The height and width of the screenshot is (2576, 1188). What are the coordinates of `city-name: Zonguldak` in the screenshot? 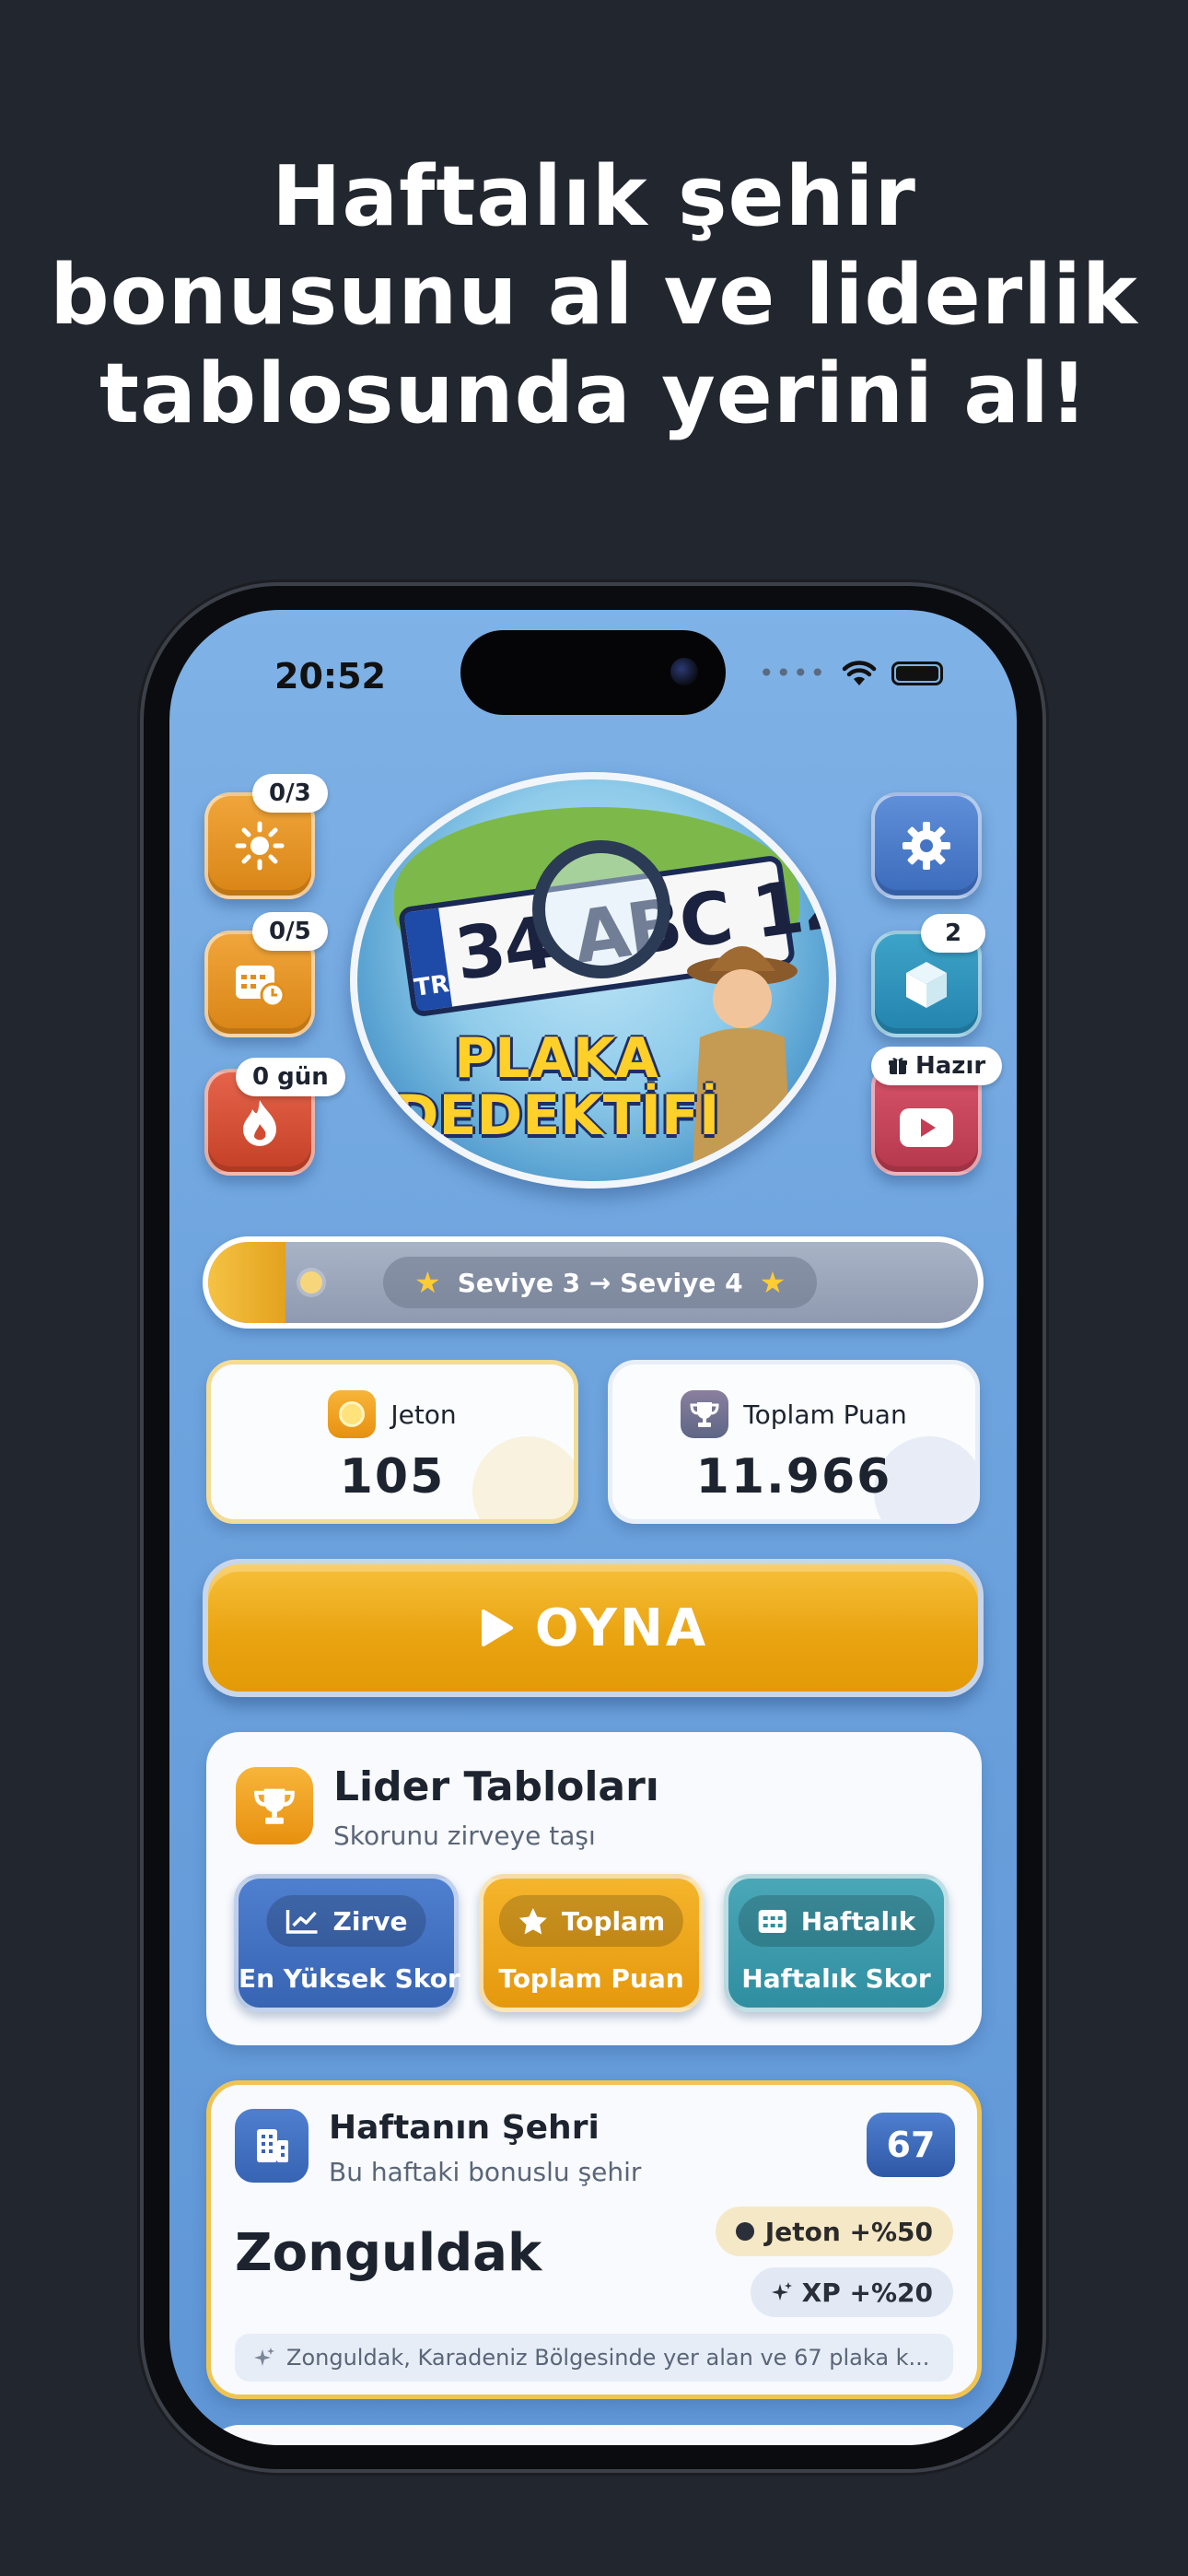 It's located at (388, 2253).